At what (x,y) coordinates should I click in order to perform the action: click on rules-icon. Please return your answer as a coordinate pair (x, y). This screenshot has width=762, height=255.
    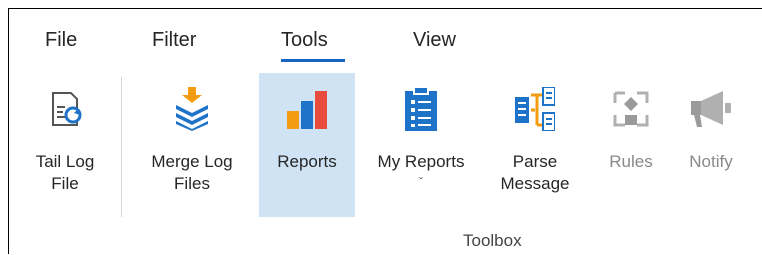
    Looking at the image, I should click on (631, 109).